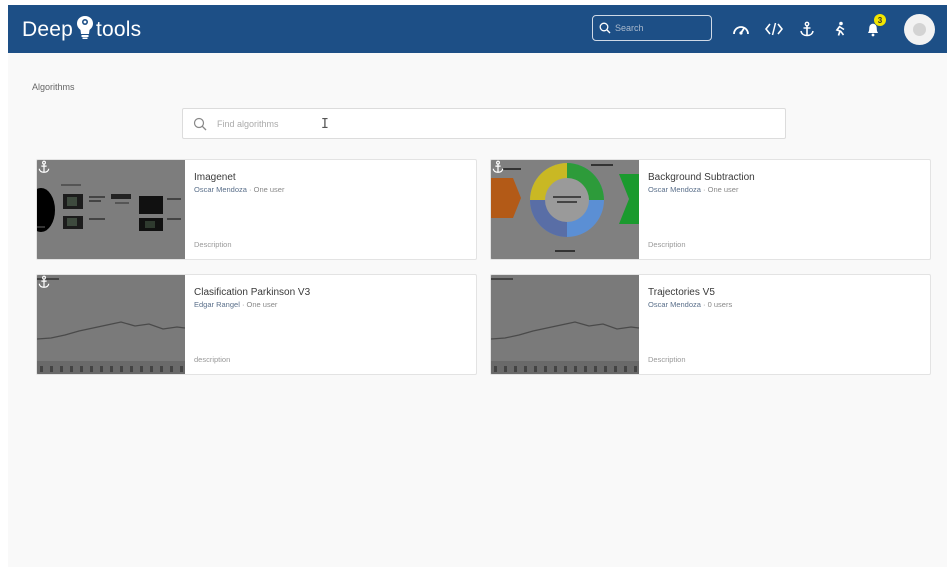 The height and width of the screenshot is (567, 947). I want to click on avatar-placeholder-icon, so click(919, 29).